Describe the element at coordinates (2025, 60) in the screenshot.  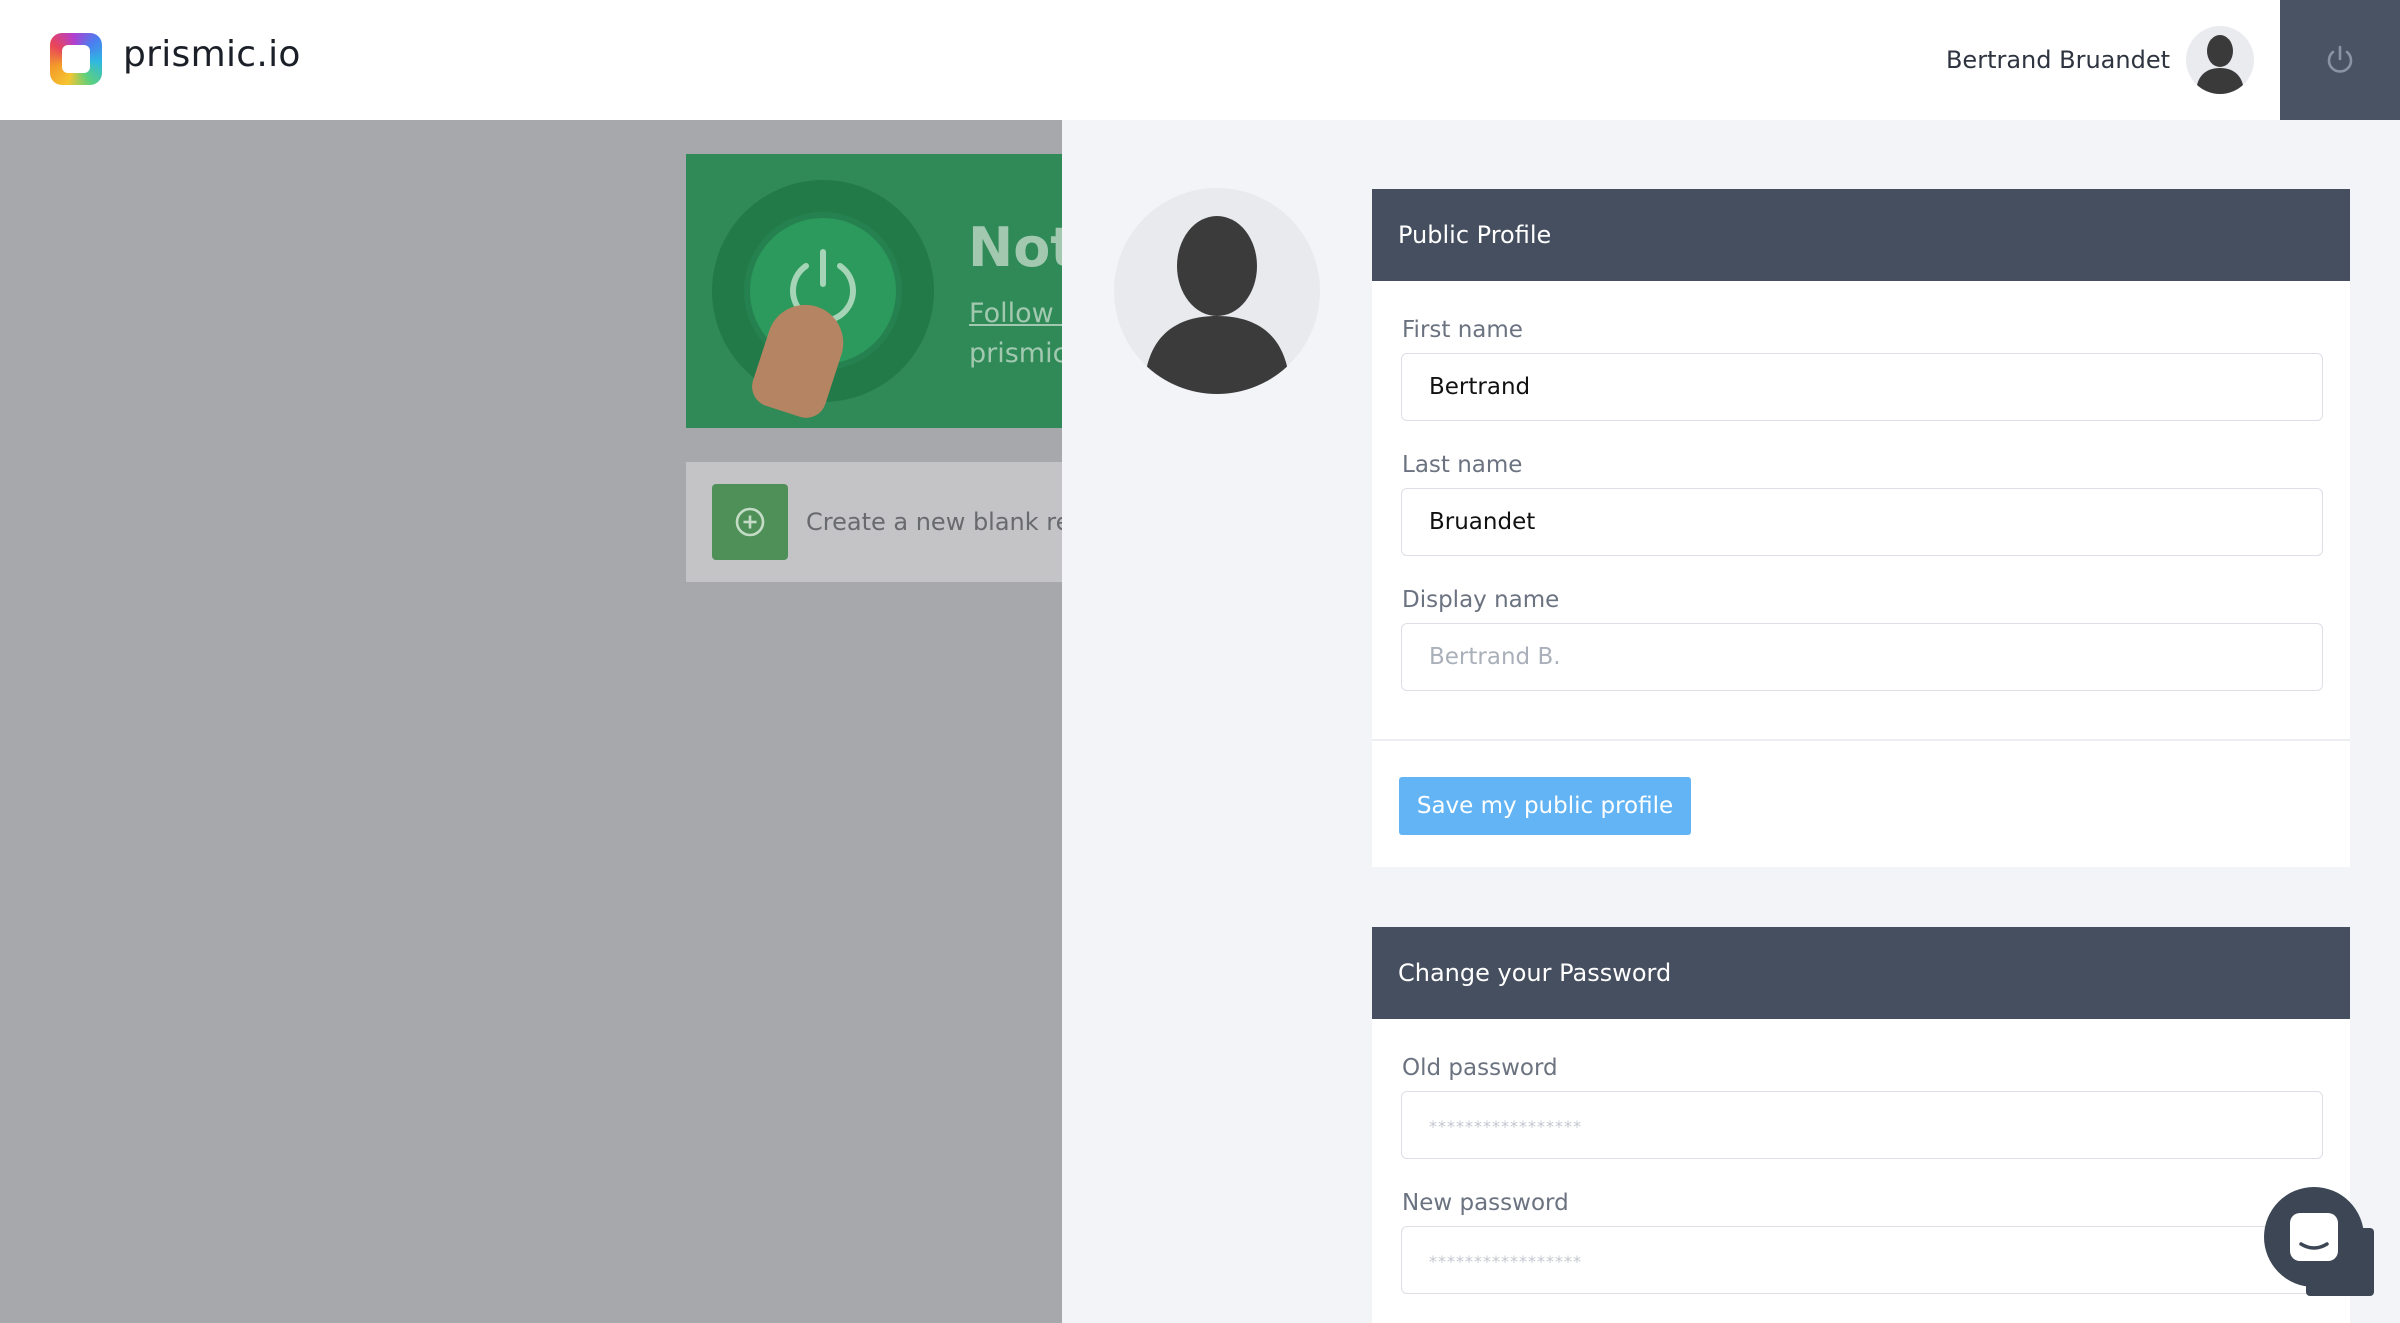
I see `user-name: Bertrand Bruandet` at that location.